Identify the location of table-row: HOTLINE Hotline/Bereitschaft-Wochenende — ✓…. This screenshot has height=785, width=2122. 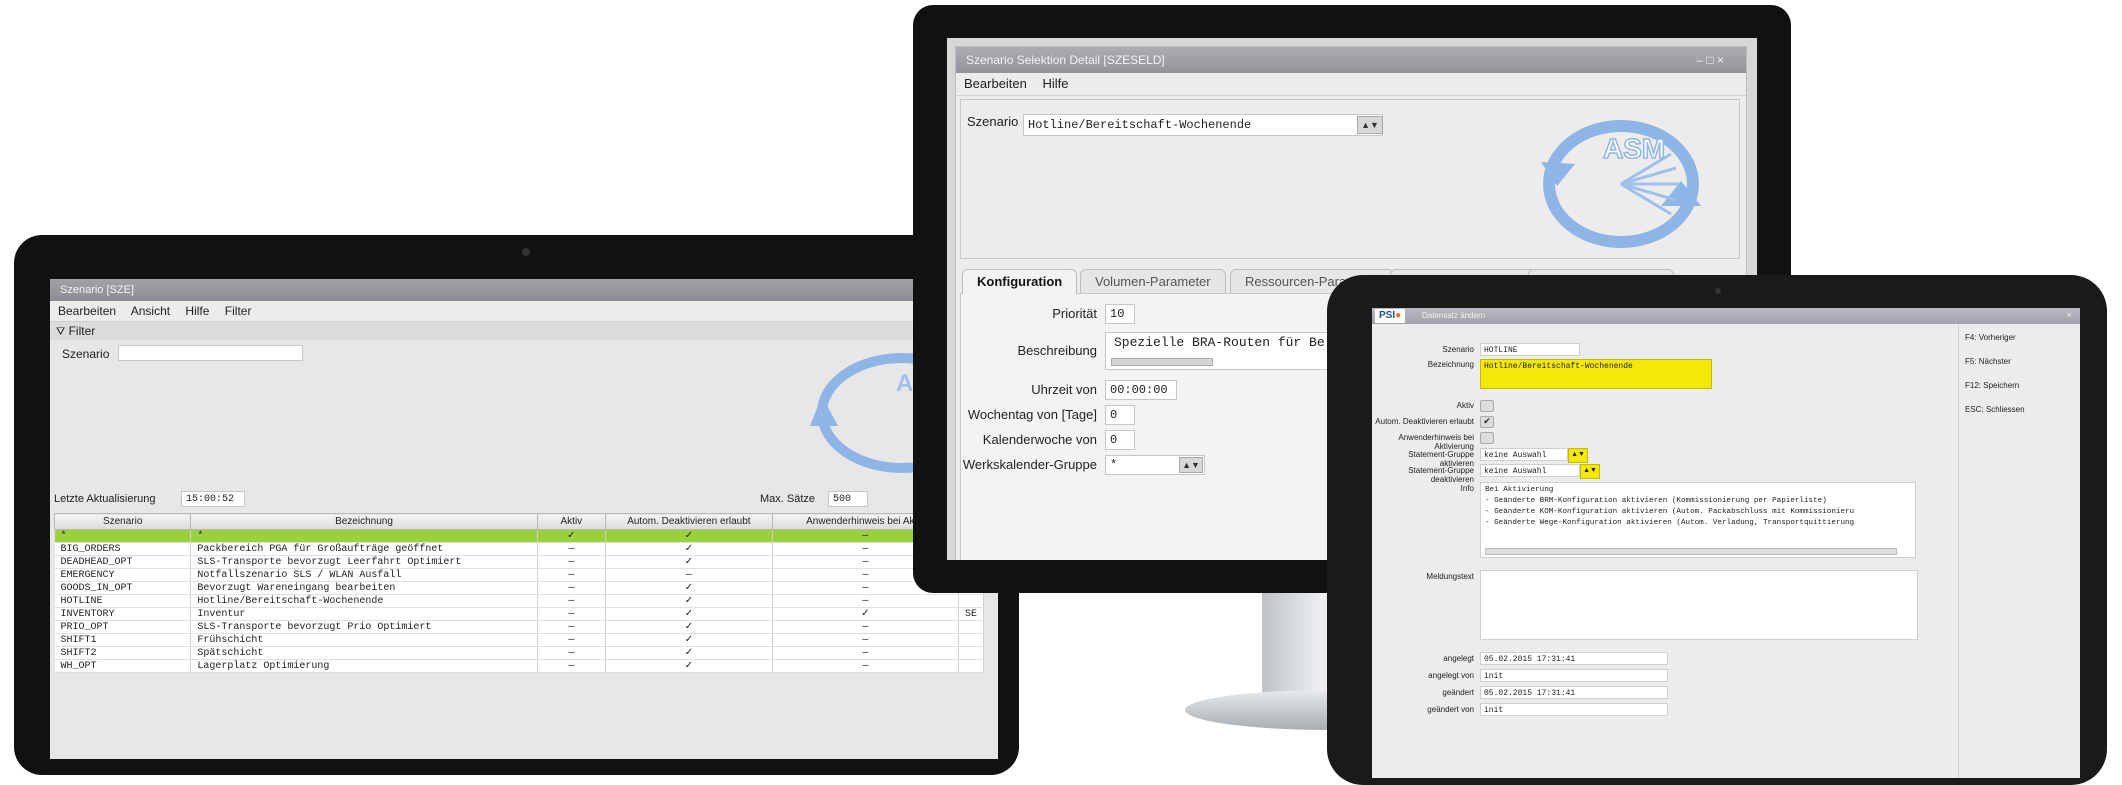
(519, 601).